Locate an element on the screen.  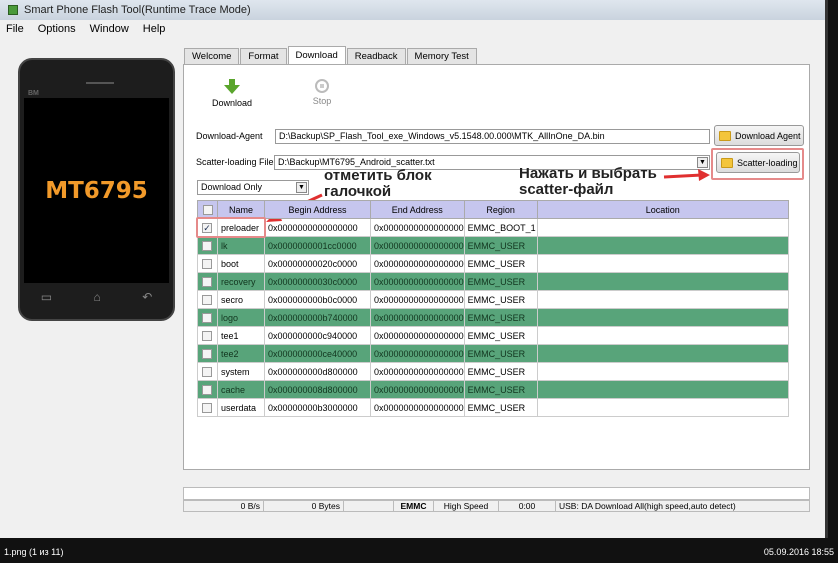
arrowhead-icon is located at coordinates (704, 175).